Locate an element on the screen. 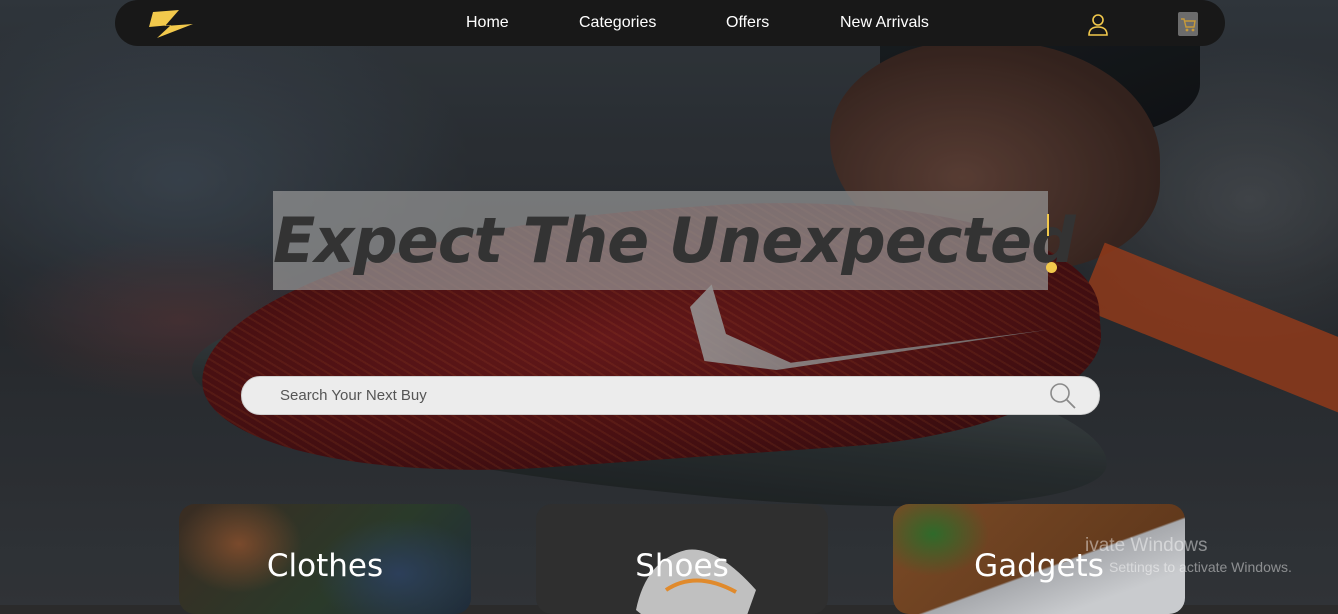  logo-icon is located at coordinates (171, 24).